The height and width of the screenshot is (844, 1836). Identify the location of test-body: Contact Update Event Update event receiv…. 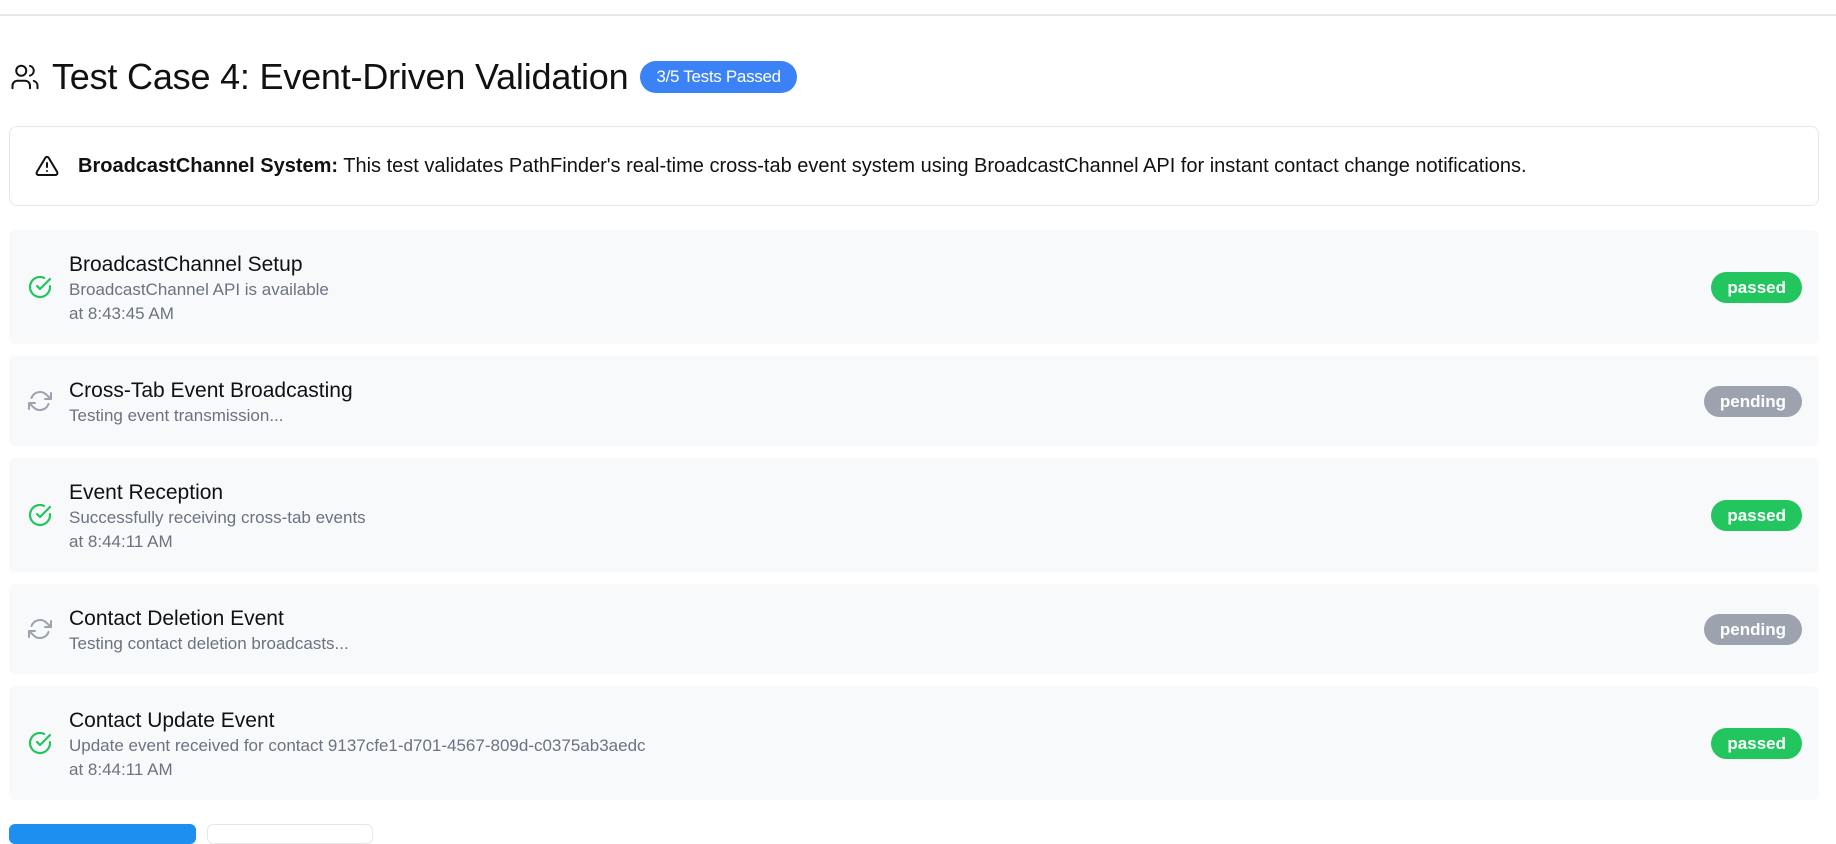
(357, 745).